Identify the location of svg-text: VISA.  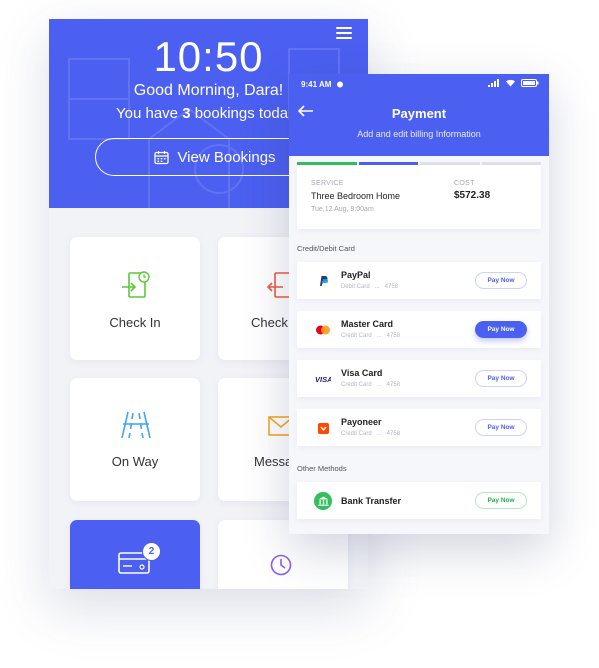
(323, 379).